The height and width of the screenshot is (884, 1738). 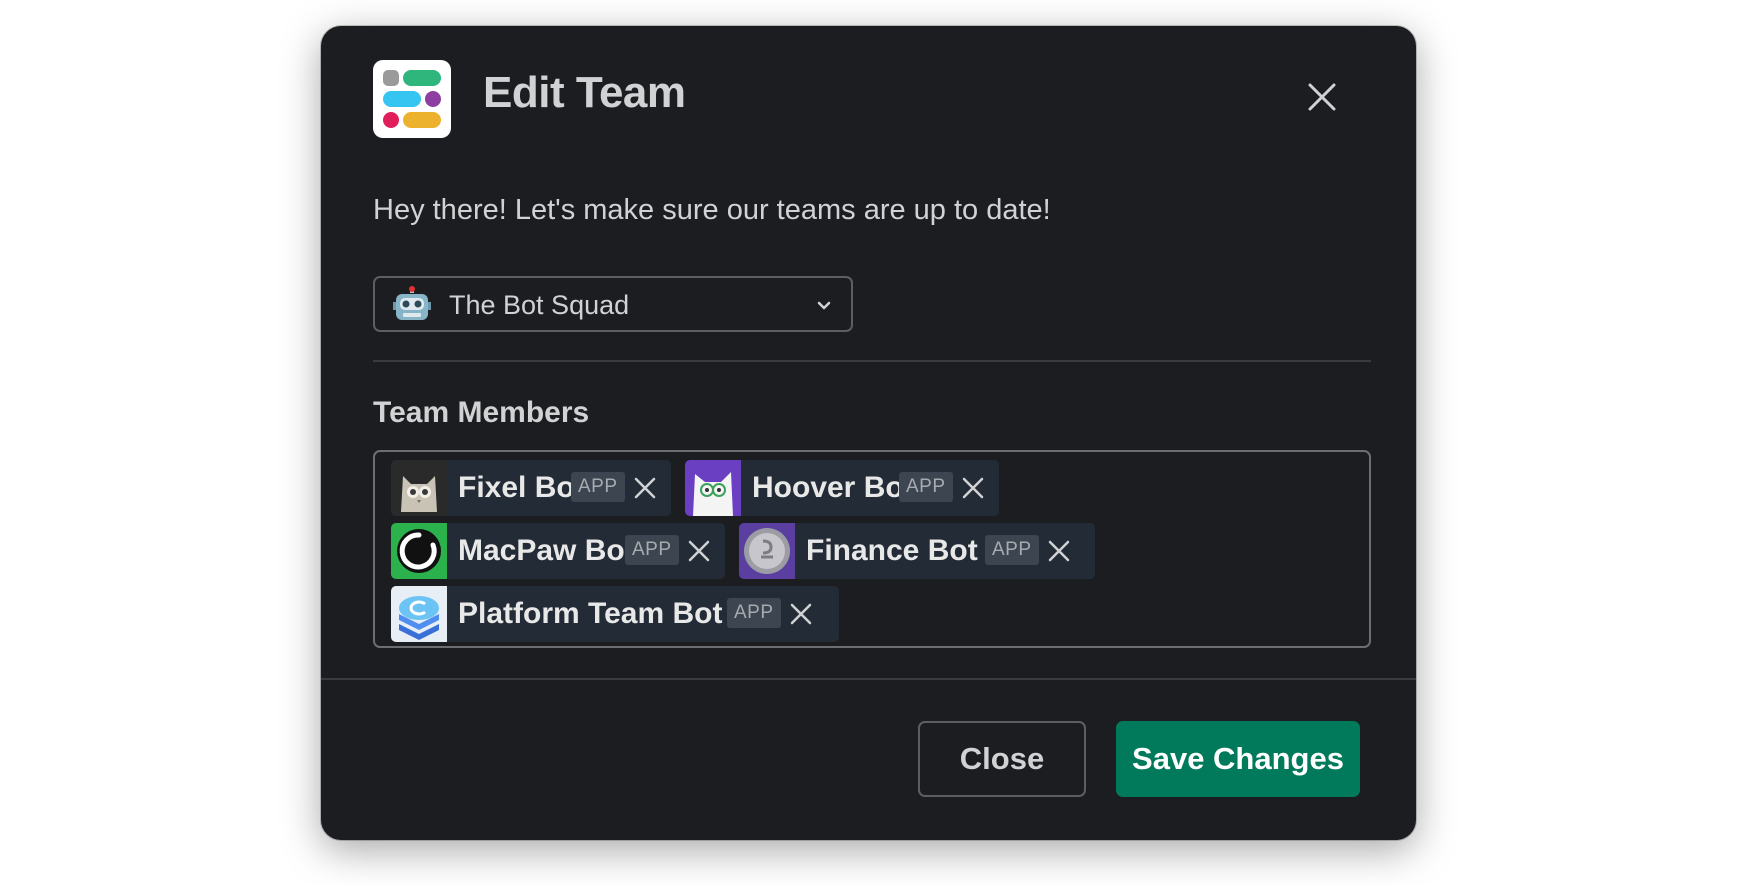 I want to click on fixel-bot-avatar, so click(x=419, y=488).